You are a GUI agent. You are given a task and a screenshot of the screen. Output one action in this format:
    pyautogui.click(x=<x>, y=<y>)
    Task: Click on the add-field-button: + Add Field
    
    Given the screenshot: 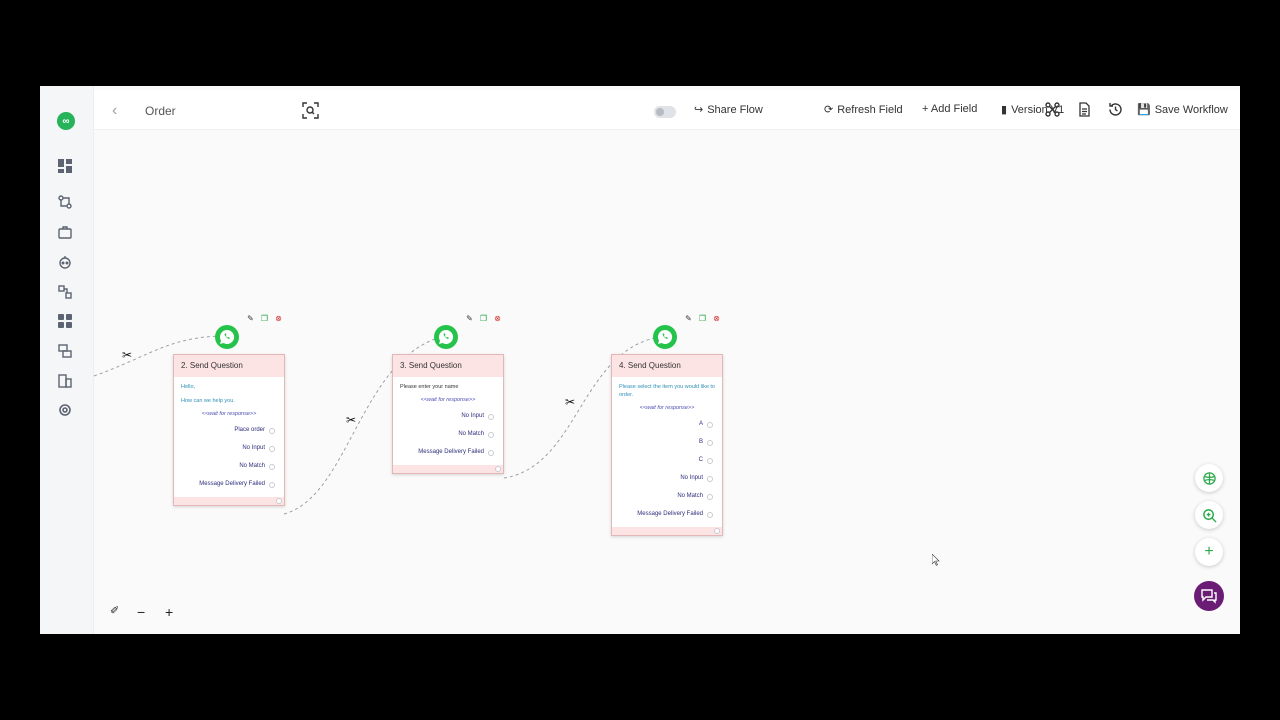 What is the action you would take?
    pyautogui.click(x=949, y=109)
    